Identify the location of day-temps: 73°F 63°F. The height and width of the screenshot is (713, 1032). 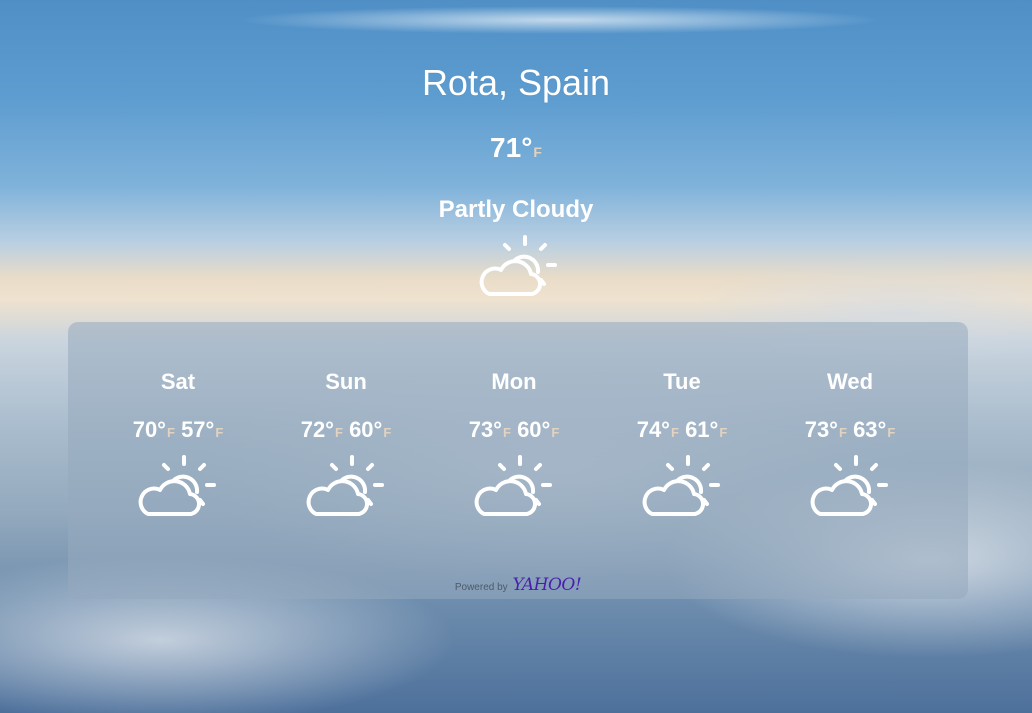
(850, 430).